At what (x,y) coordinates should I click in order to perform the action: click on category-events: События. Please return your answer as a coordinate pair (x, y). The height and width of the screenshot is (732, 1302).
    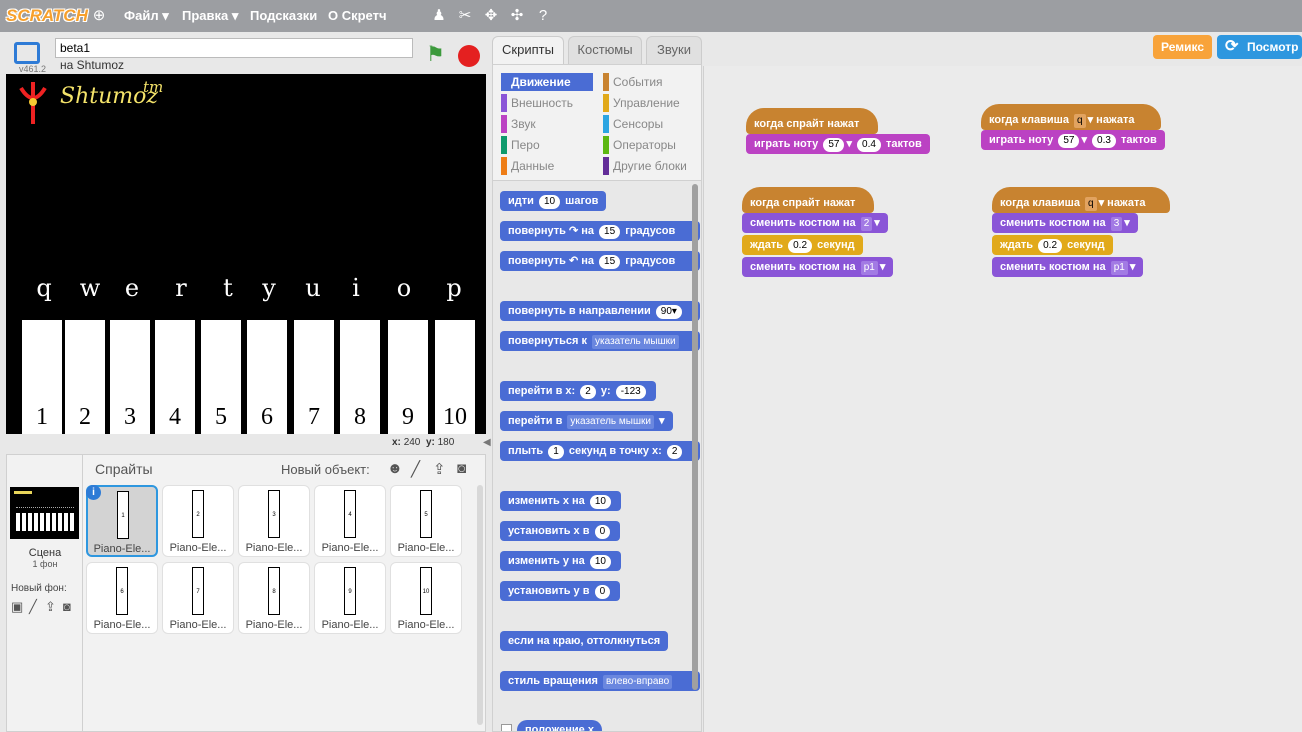
    Looking at the image, I should click on (633, 82).